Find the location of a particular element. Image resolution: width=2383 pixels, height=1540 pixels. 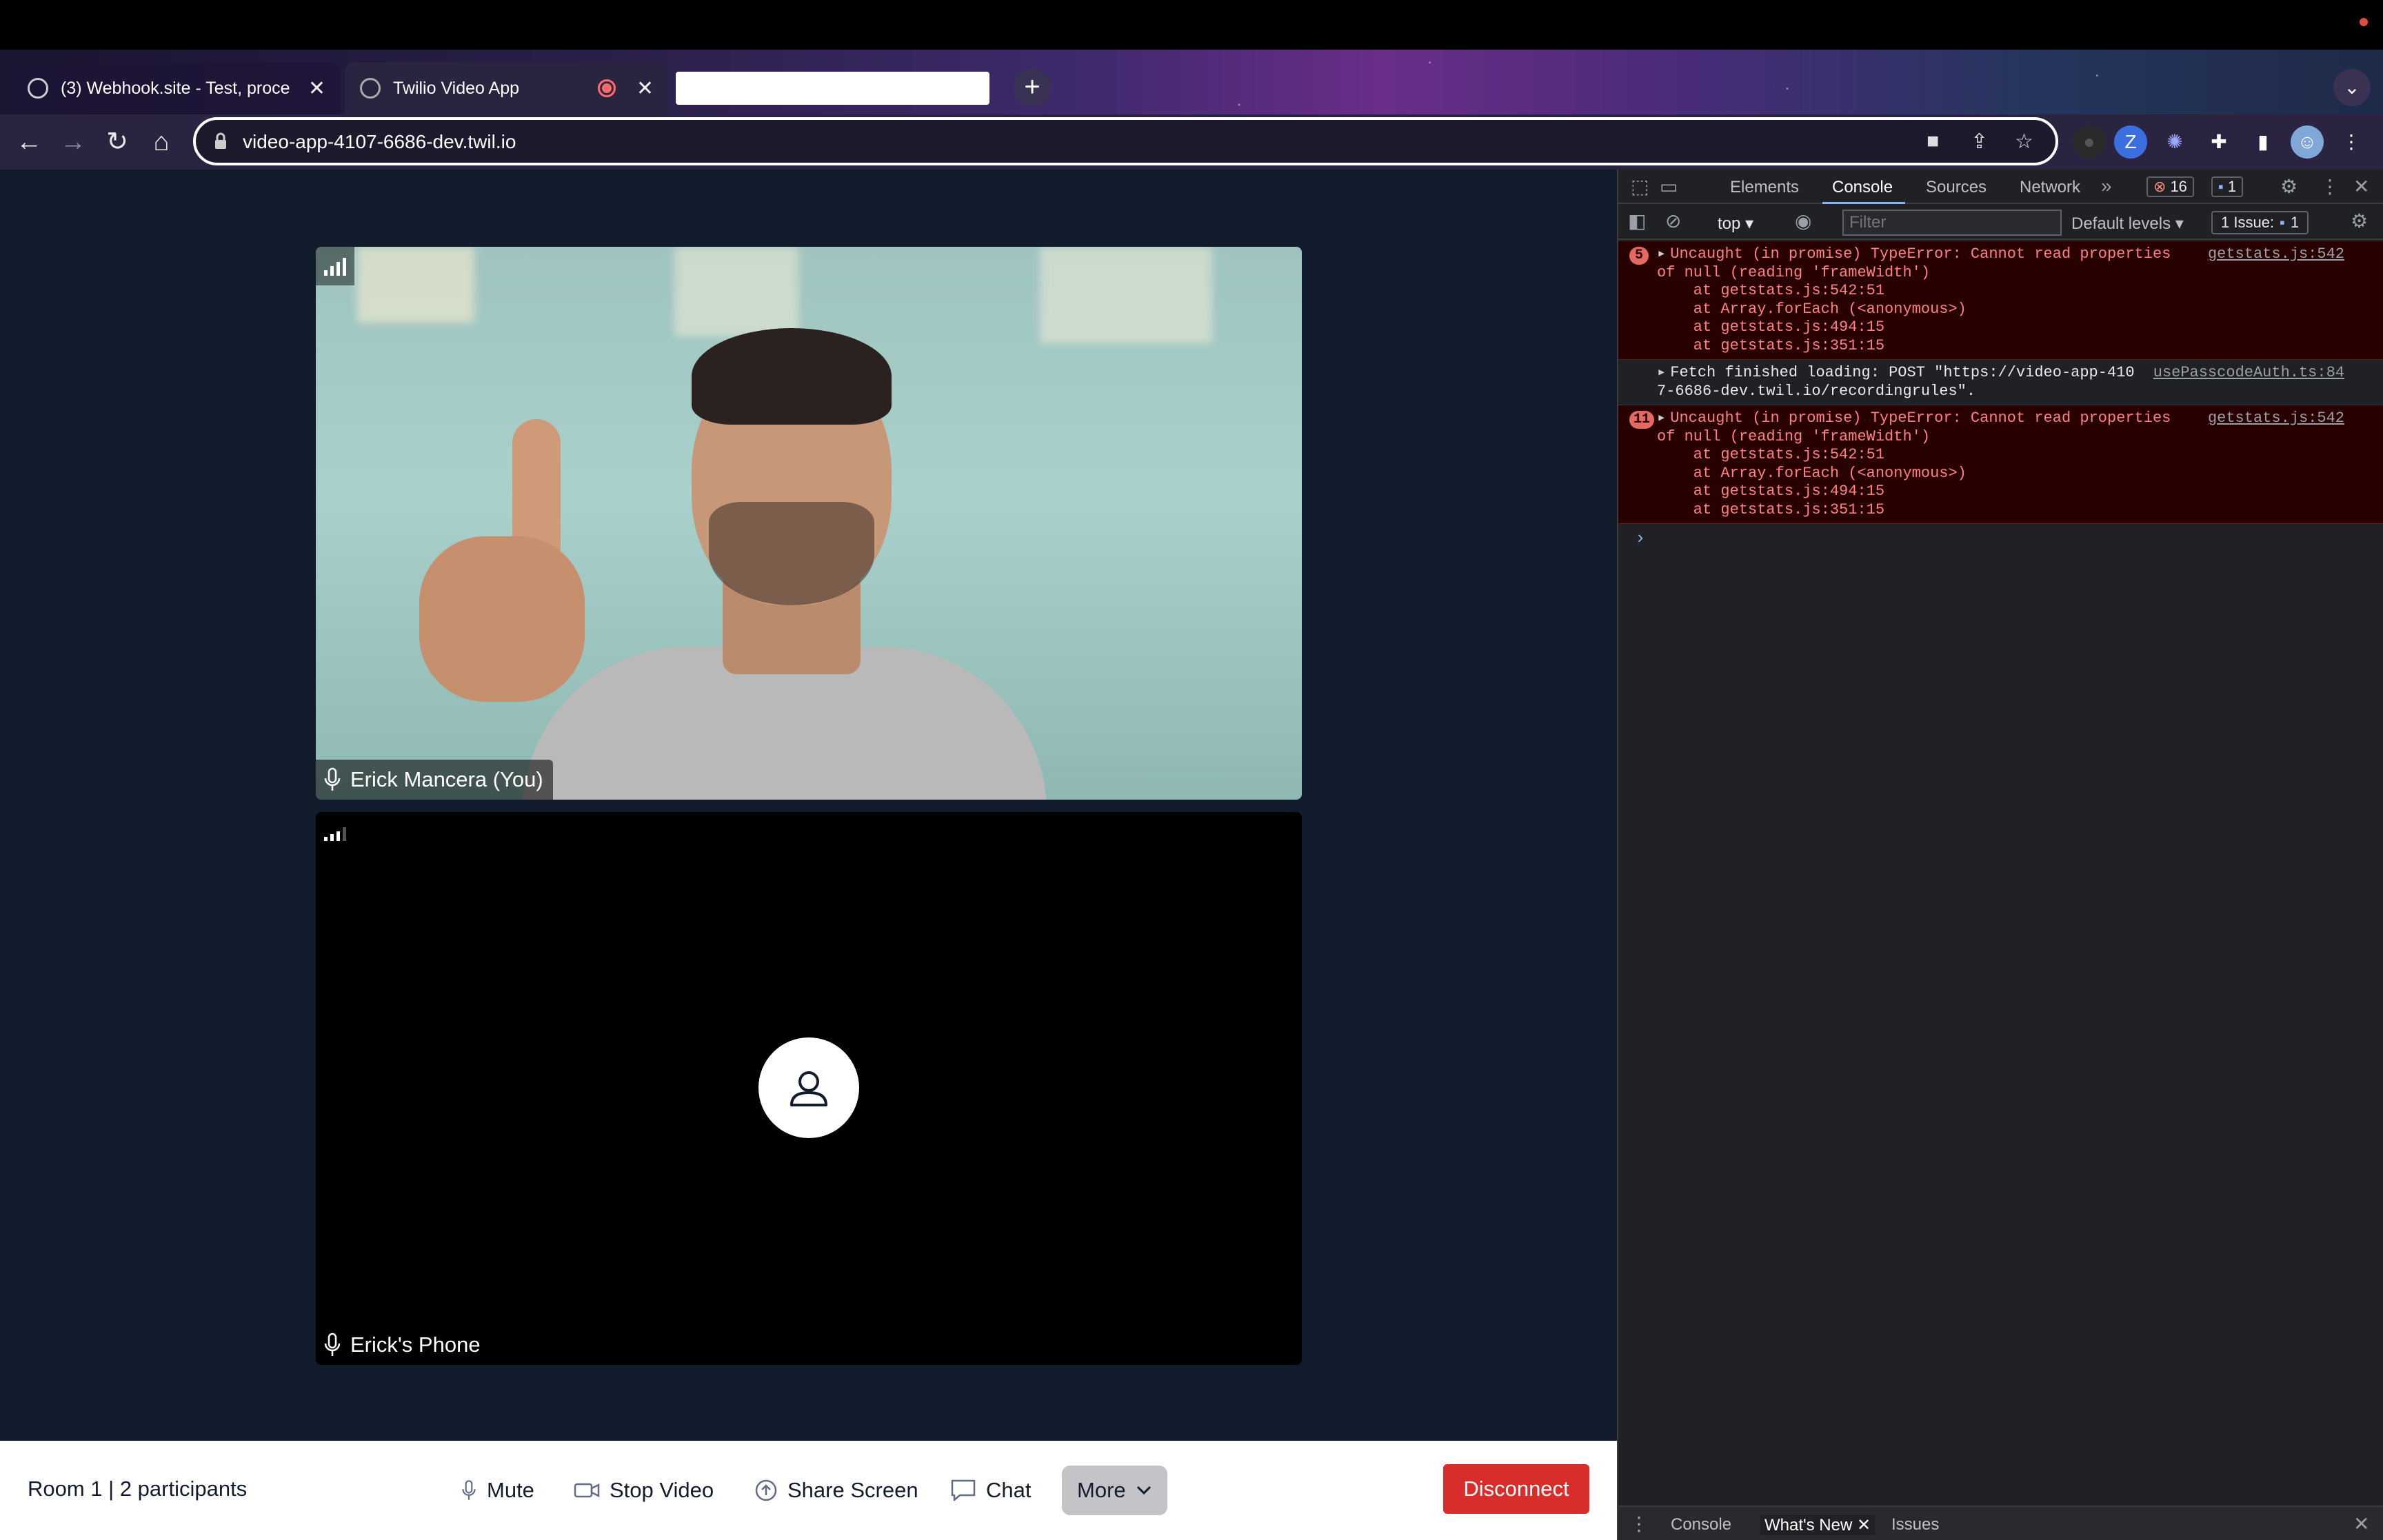

puzzle-icon: ✚ is located at coordinates (2218, 142).